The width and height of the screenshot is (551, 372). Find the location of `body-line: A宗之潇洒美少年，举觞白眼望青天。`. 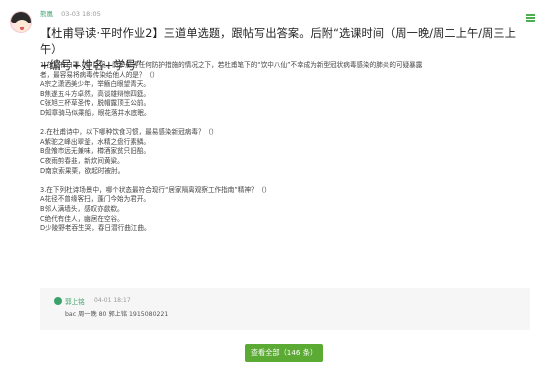

body-line: A宗之潇洒美少年，举觞白眼望青天。 is located at coordinates (95, 84).